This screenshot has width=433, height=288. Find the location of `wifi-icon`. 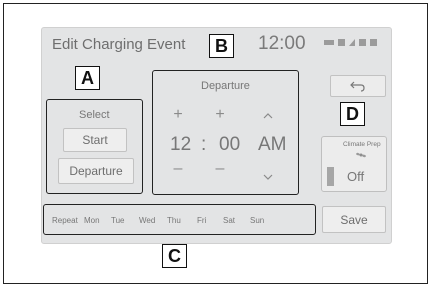

wifi-icon is located at coordinates (362, 42).